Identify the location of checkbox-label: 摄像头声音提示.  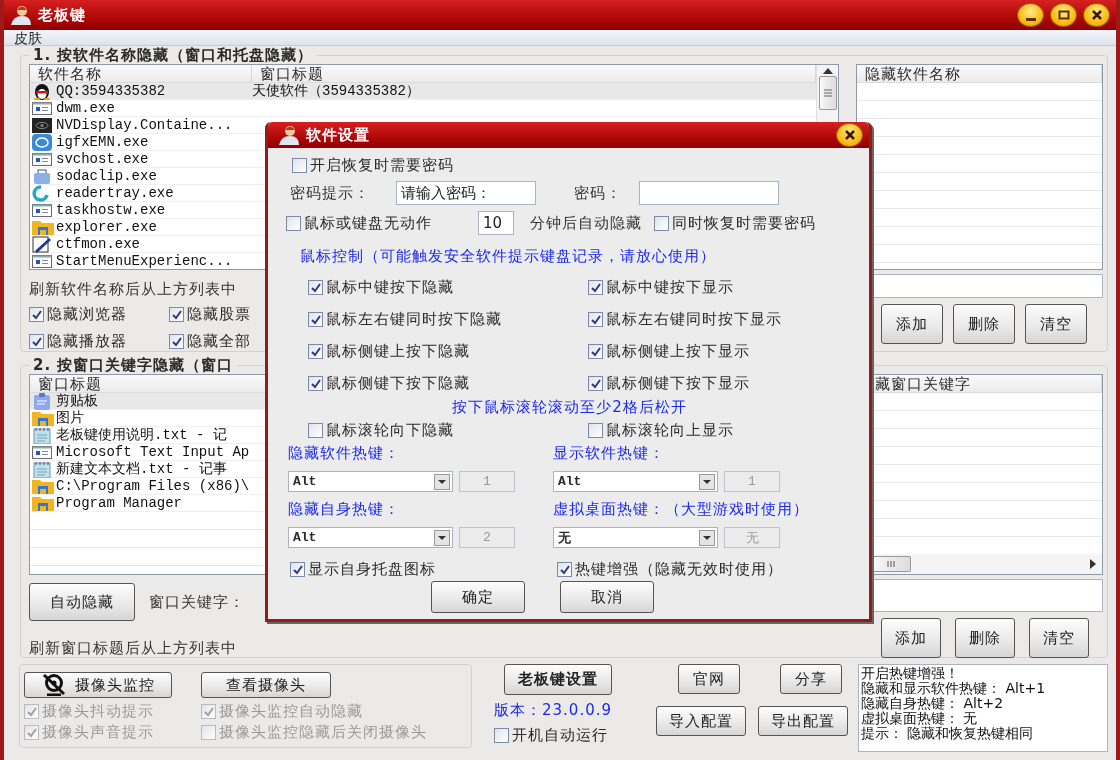
(98, 732).